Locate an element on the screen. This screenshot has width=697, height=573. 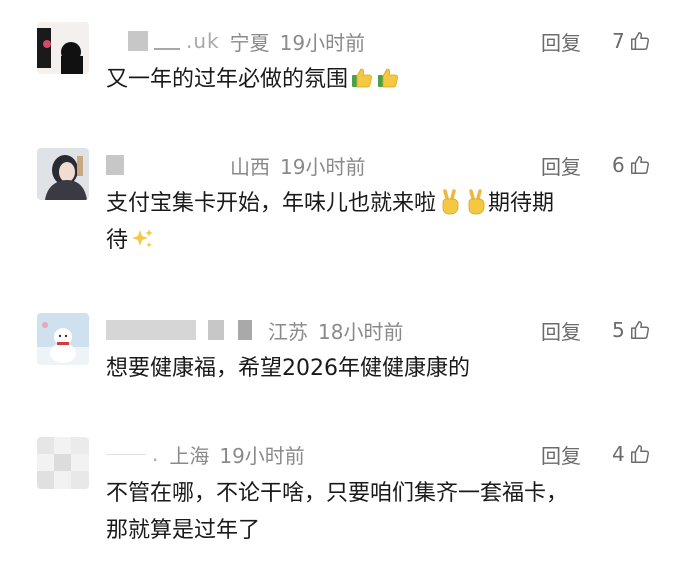
comment-text: 不管在哪，不论干啥，只要咱们集齐一套福卡， 那就算是过年了 is located at coordinates (386, 512).